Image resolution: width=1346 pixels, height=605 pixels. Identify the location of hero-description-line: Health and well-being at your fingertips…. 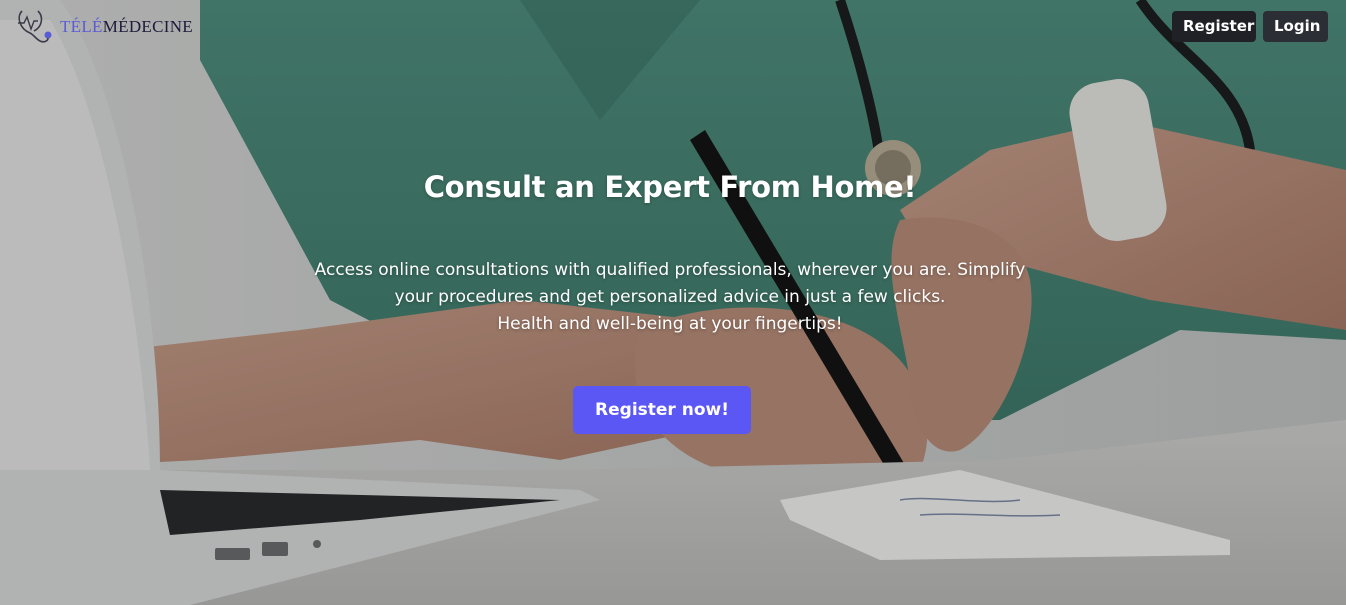
(670, 324).